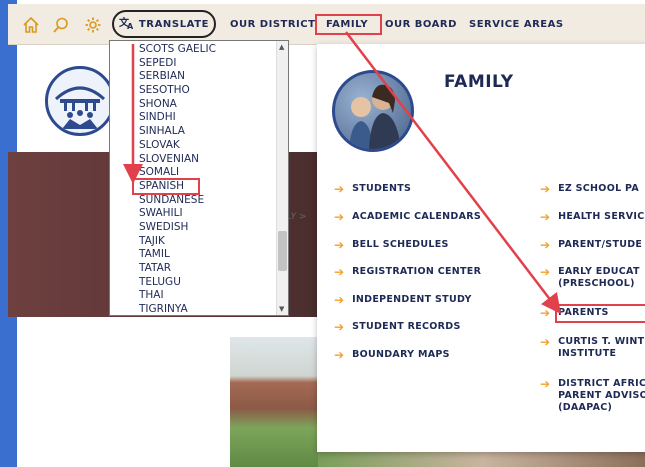  I want to click on translate-label: TRANSLATE, so click(174, 24).